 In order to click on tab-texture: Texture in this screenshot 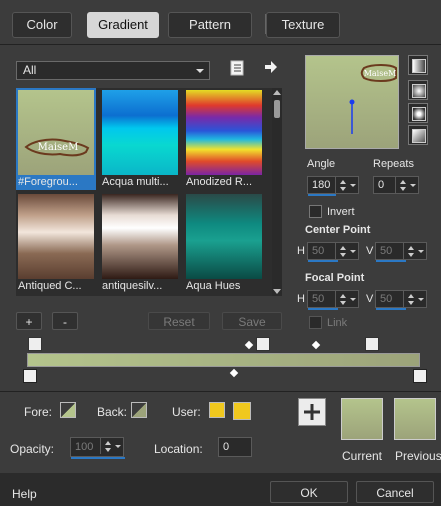, I will do `click(303, 25)`.